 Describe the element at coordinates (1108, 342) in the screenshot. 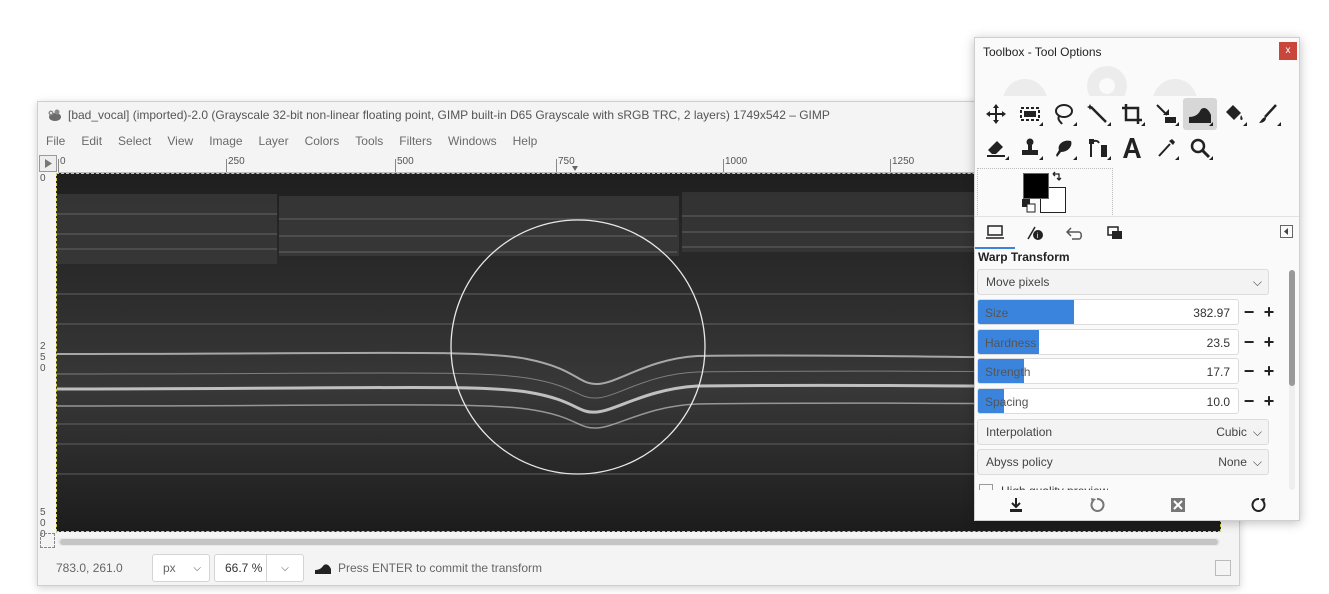

I see `hardness-slider: Hardness 23.5` at that location.